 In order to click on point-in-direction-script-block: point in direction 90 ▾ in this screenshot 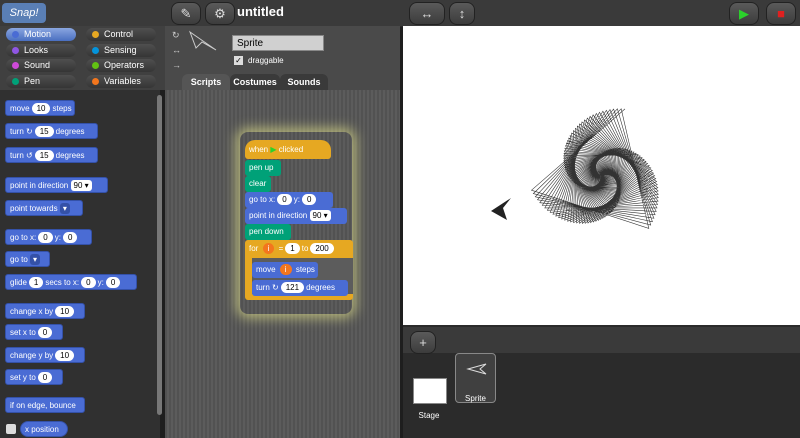, I will do `click(296, 216)`.